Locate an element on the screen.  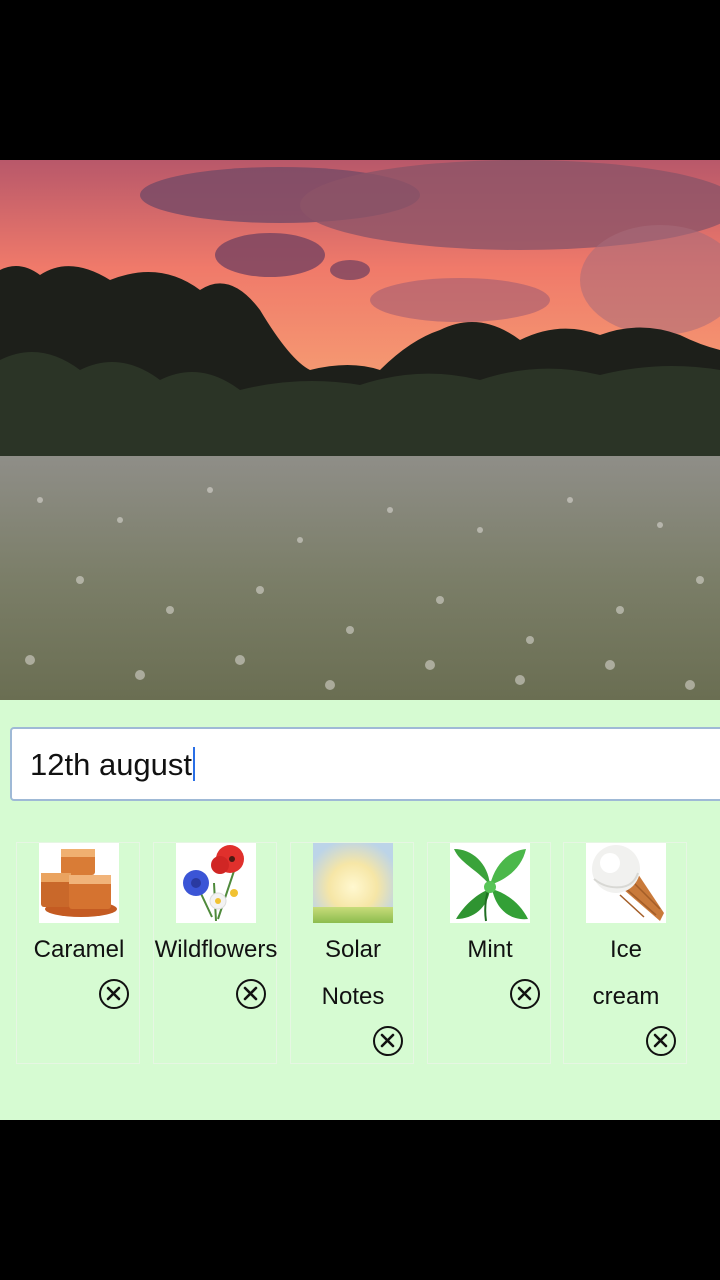
tag-card-mint: Mint is located at coordinates (489, 953).